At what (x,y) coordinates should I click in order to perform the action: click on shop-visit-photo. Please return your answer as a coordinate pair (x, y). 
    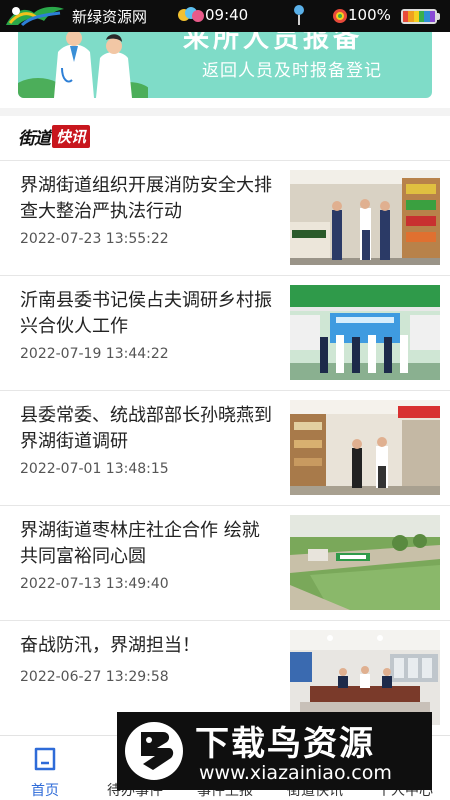
    Looking at the image, I should click on (365, 447).